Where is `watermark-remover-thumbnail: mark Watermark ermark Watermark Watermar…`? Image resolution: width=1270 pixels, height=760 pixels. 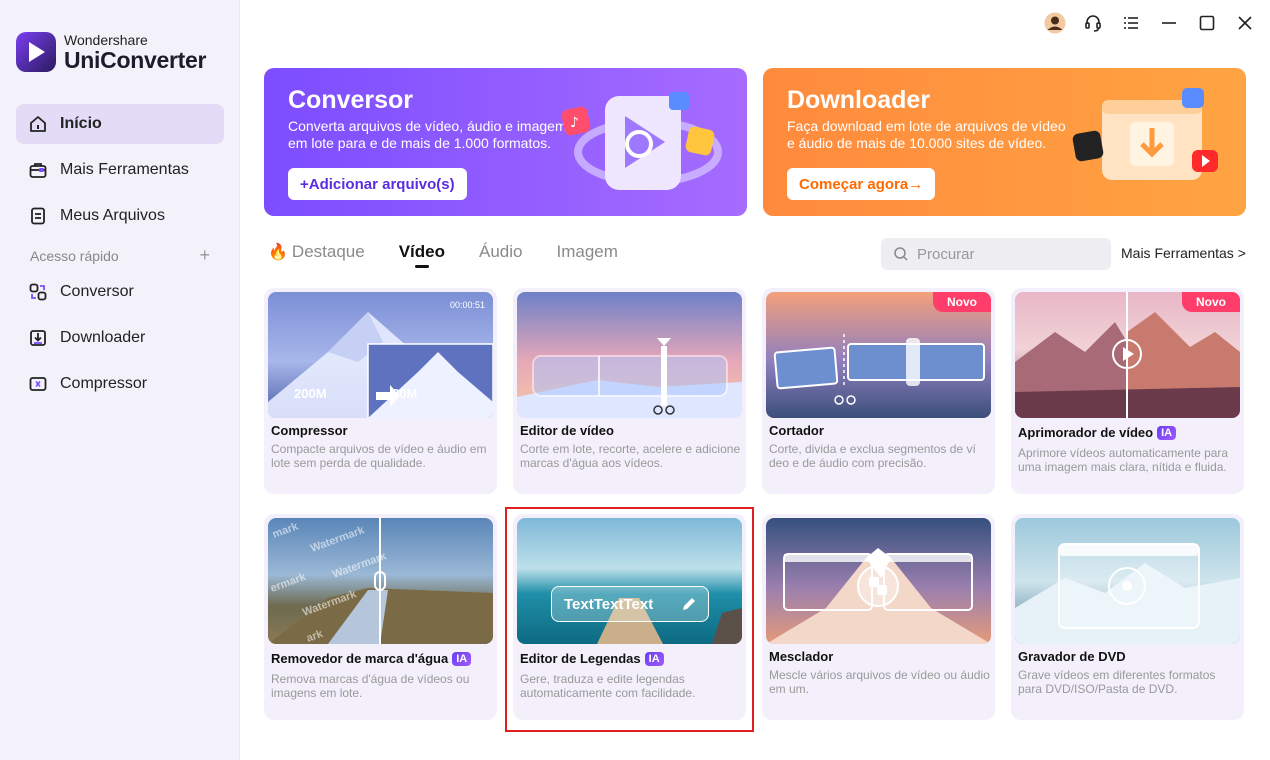 watermark-remover-thumbnail: mark Watermark ermark Watermark Watermar… is located at coordinates (380, 581).